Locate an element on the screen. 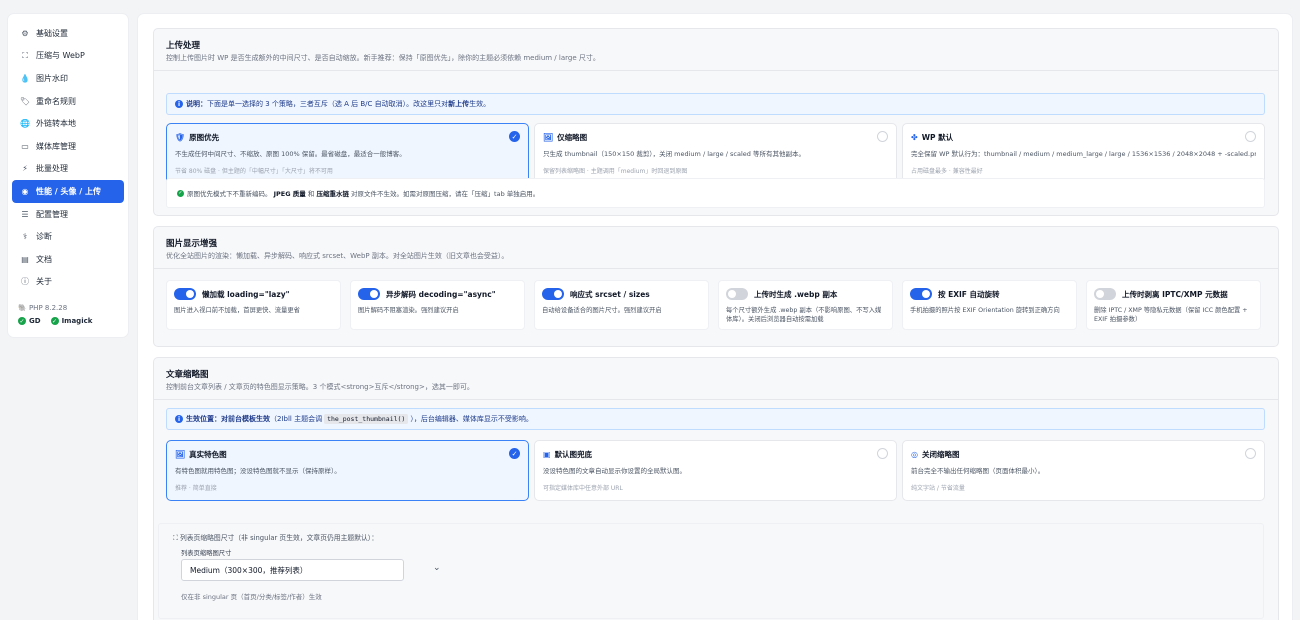 This screenshot has width=1300, height=620. sidebar-item-2: 💧 图片水印 is located at coordinates (68, 78).